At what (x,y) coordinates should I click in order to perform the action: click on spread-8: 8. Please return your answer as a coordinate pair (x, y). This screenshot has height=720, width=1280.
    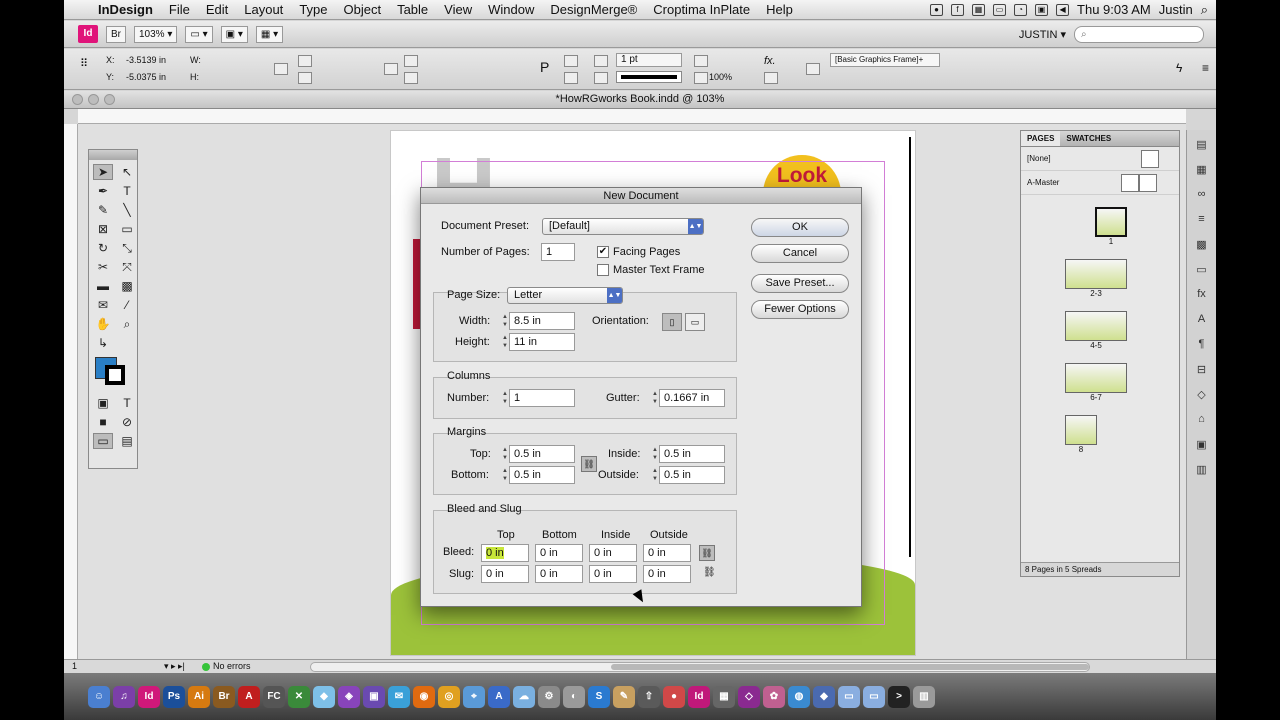
    Looking at the image, I should click on (1081, 434).